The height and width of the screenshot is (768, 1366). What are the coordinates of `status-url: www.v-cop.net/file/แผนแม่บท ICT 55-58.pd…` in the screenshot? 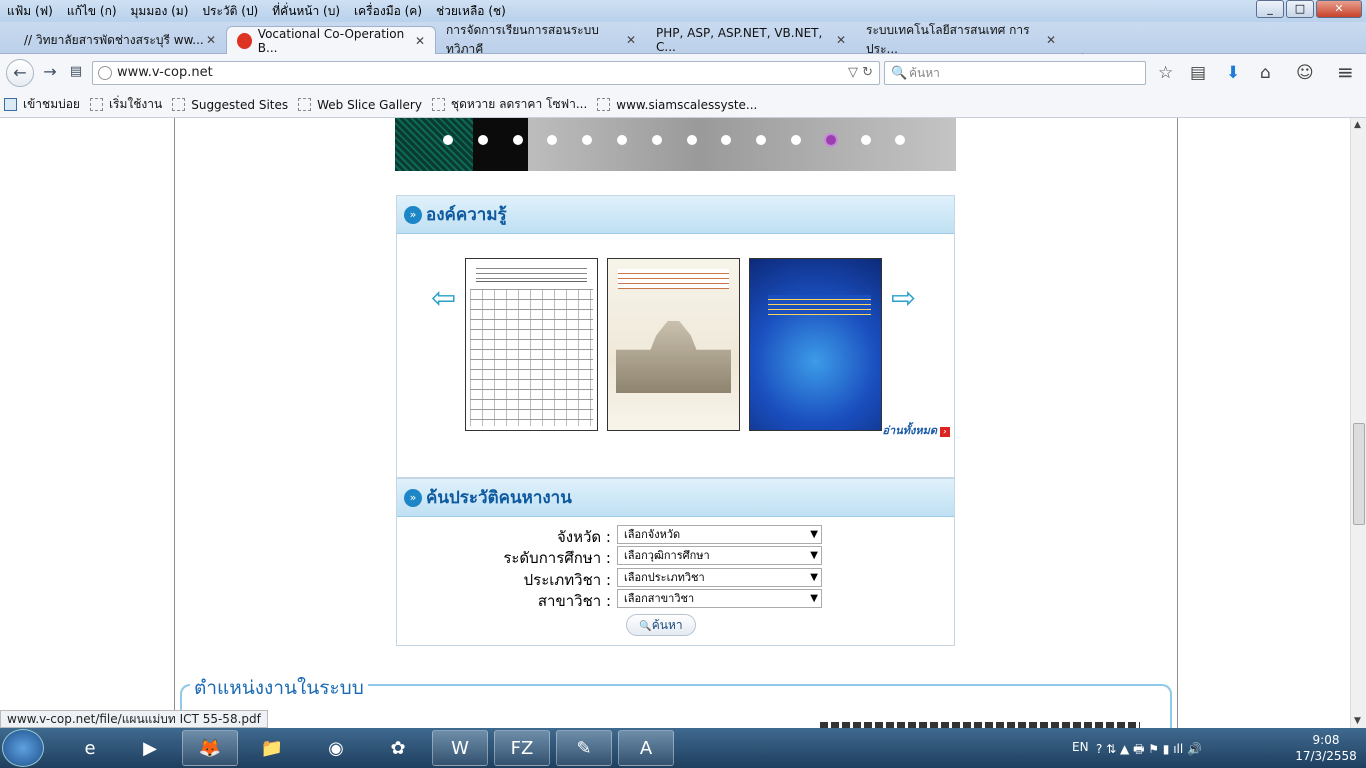 It's located at (134, 719).